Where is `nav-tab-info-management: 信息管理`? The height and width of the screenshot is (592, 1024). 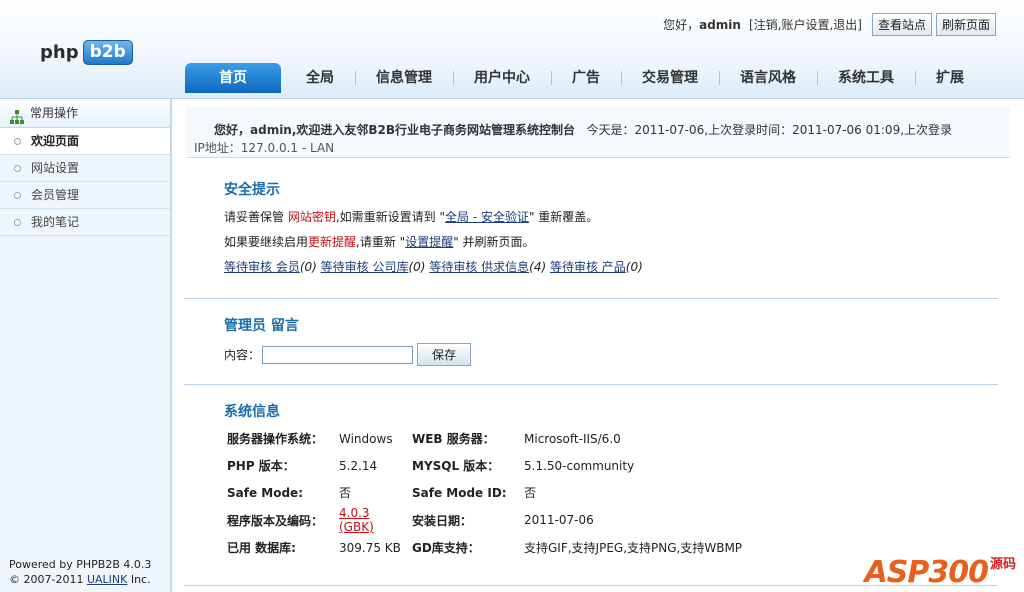 nav-tab-info-management: 信息管理 is located at coordinates (404, 78).